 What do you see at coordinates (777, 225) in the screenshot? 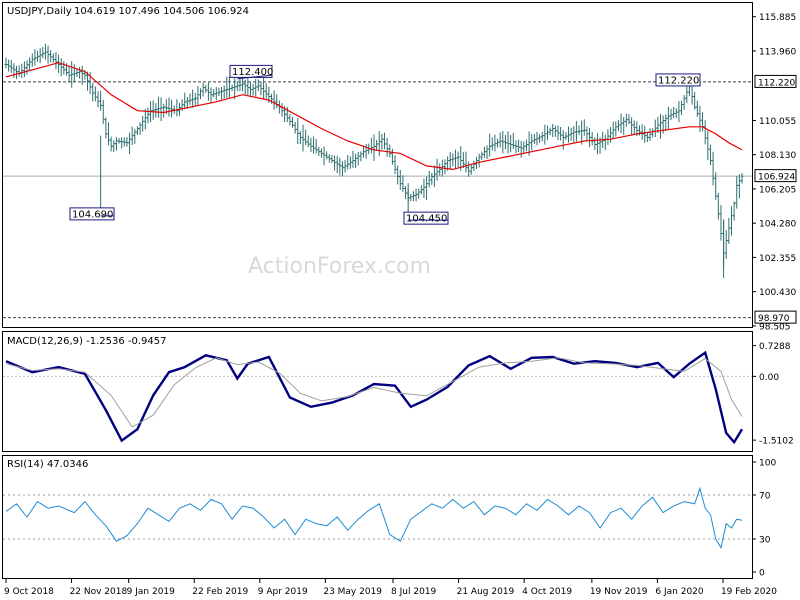
I see `price-tick-label: 104.280` at bounding box center [777, 225].